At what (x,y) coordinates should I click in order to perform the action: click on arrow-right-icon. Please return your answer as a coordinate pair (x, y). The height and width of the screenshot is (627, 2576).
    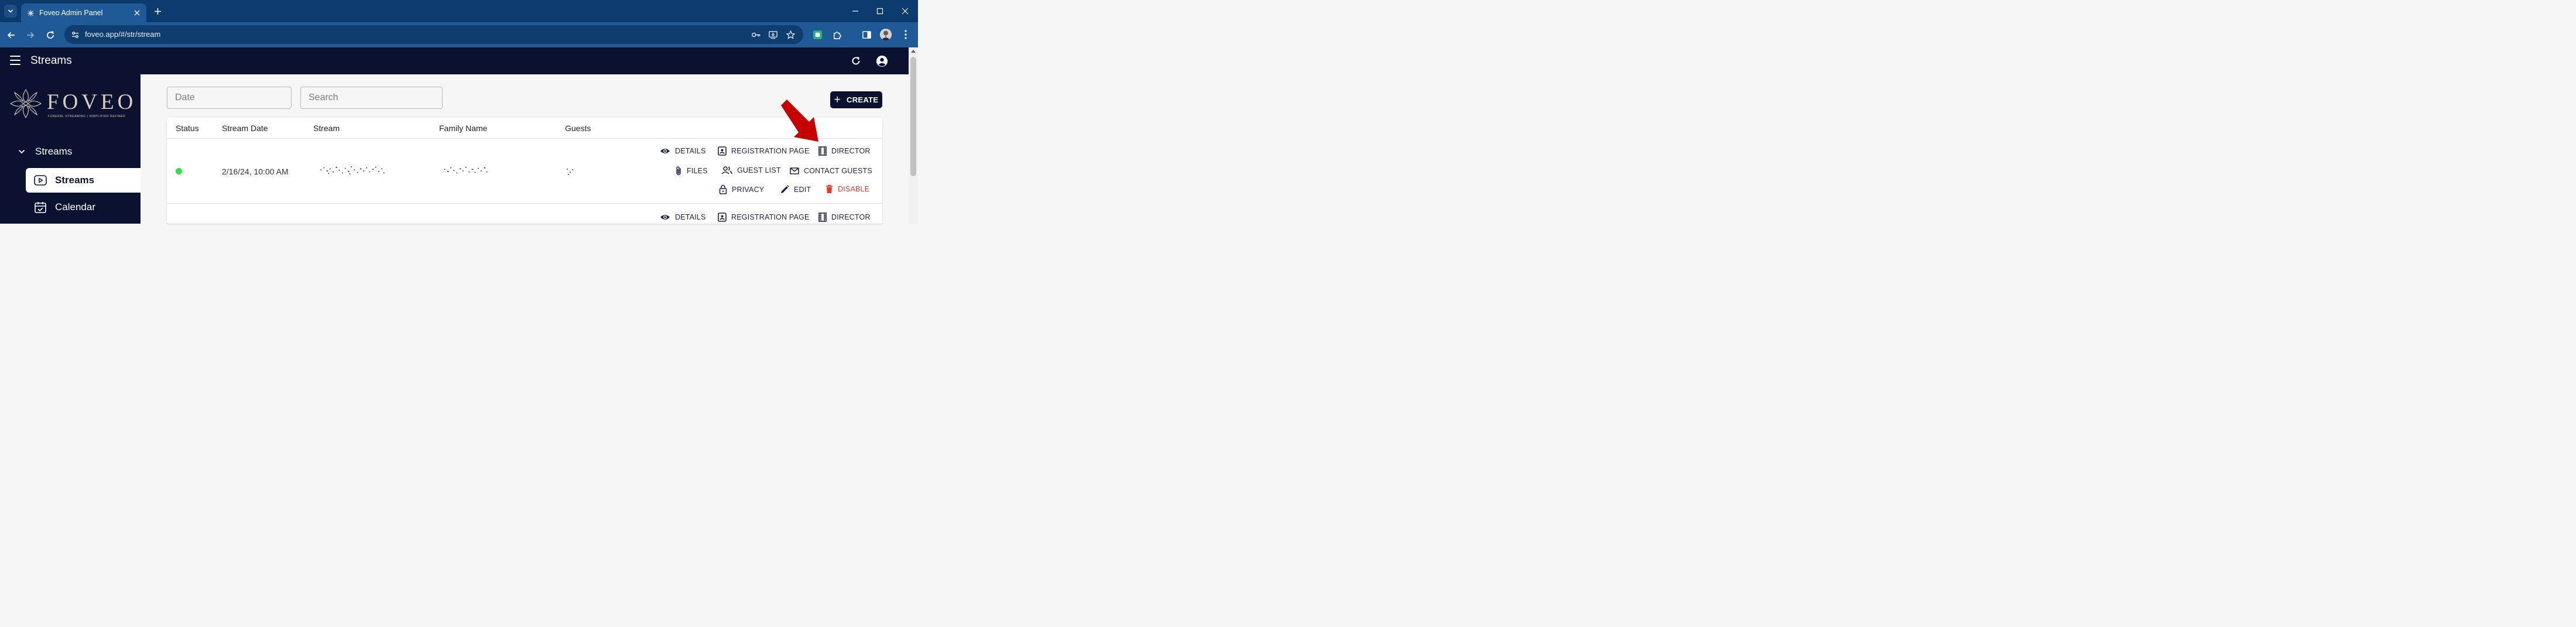
    Looking at the image, I should click on (31, 35).